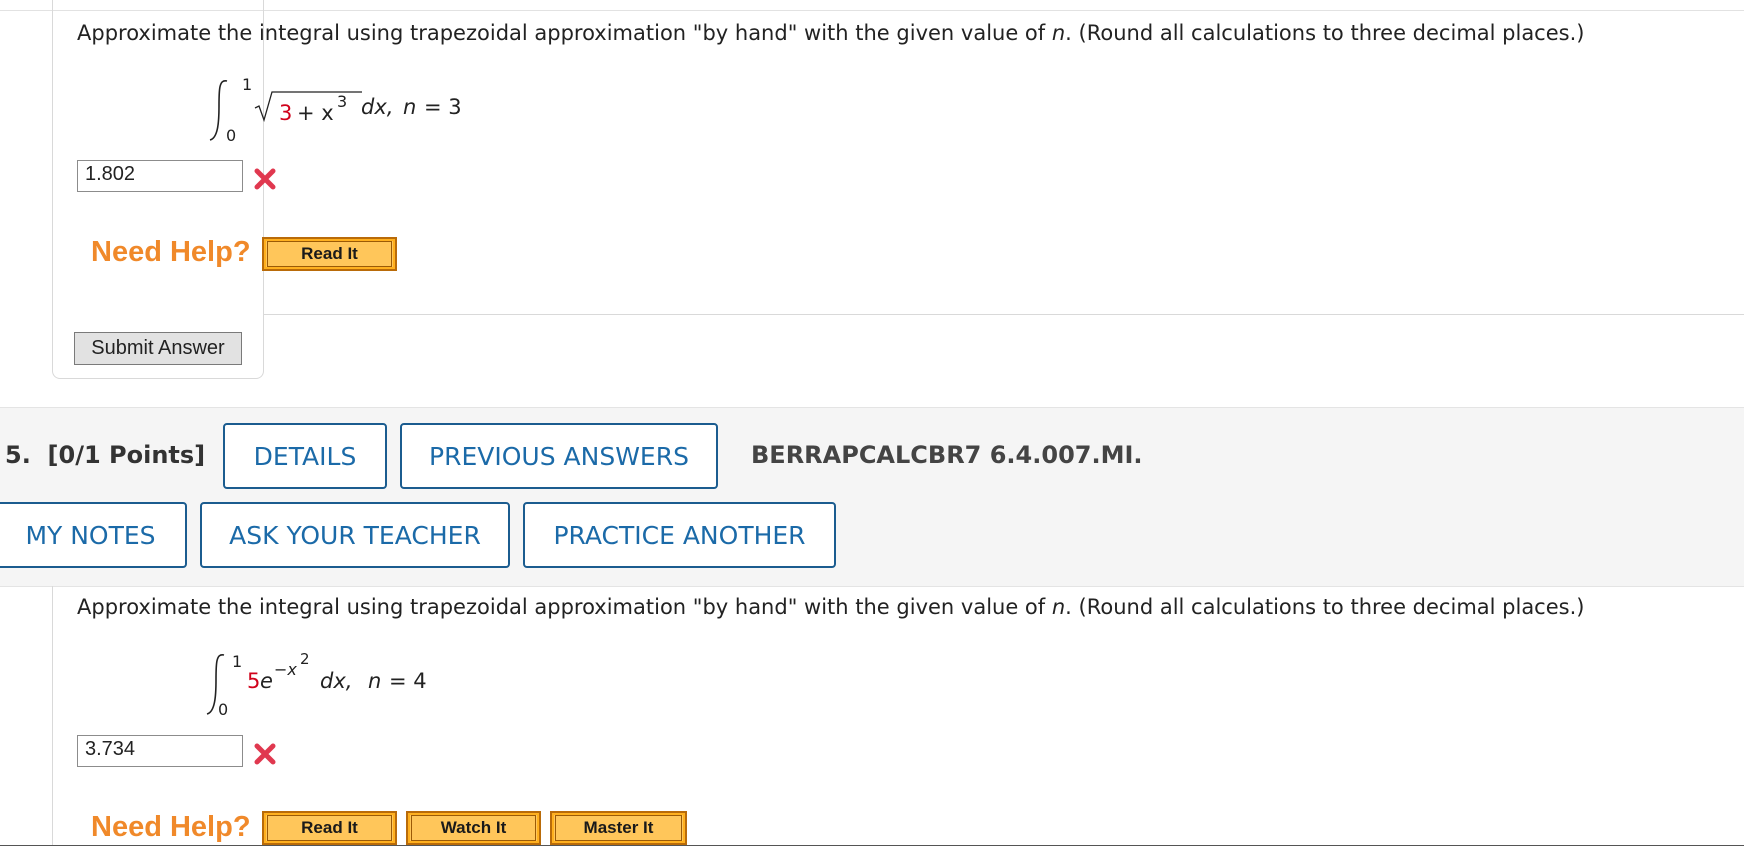 This screenshot has height=846, width=1744. Describe the element at coordinates (126, 455) in the screenshot. I see `points-text: [0/1 Points]` at that location.